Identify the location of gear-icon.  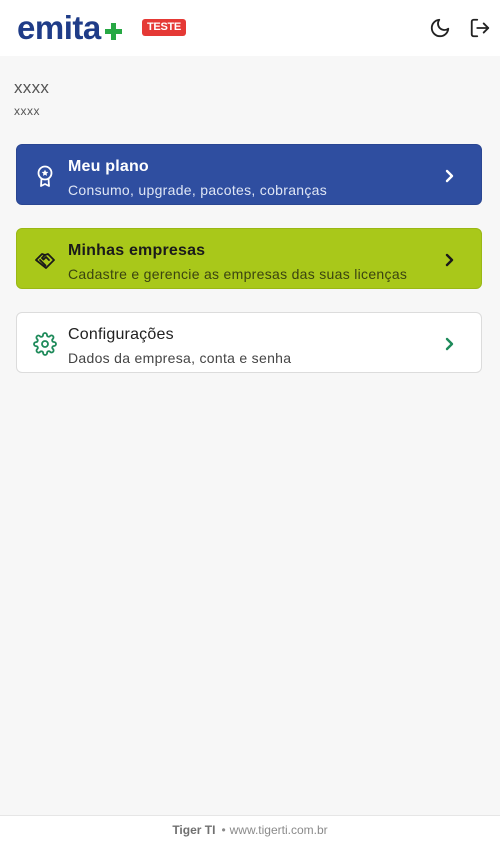
(45, 344).